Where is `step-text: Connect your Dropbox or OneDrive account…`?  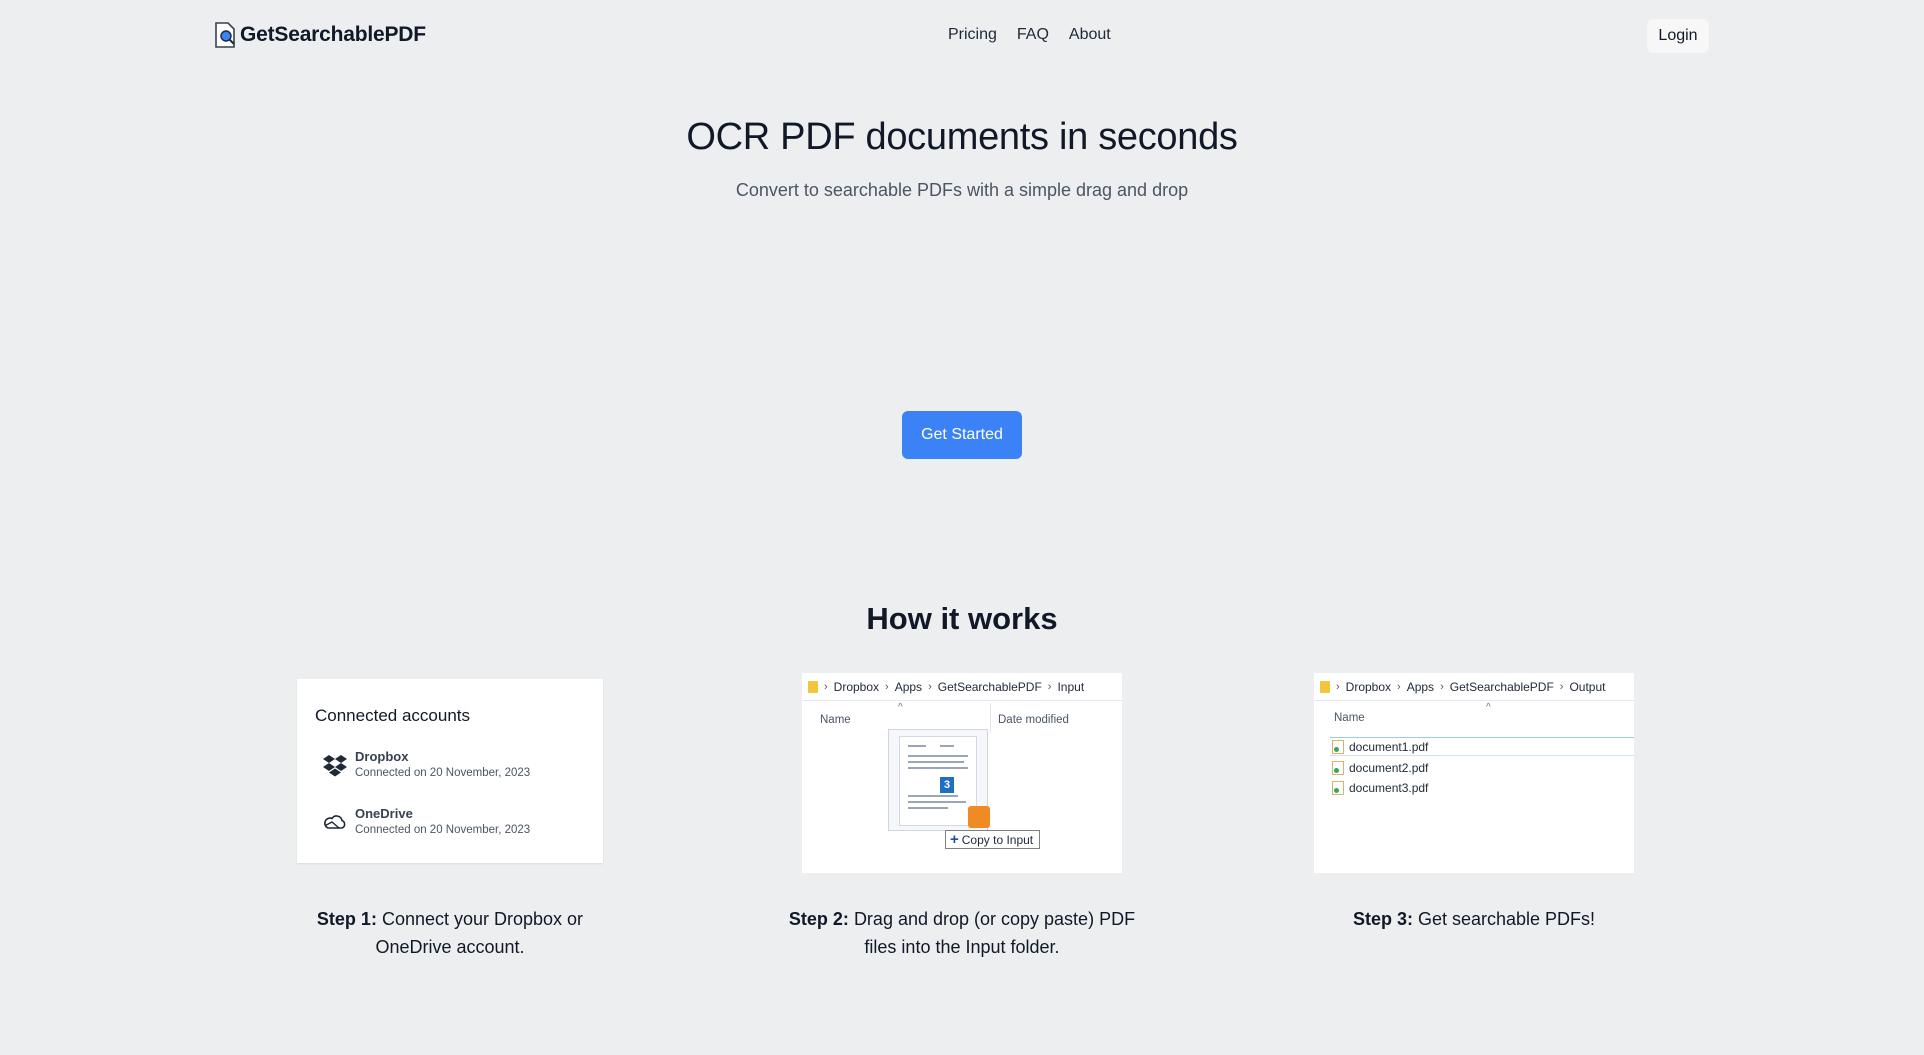
step-text: Connect your Dropbox or OneDrive account… is located at coordinates (479, 933).